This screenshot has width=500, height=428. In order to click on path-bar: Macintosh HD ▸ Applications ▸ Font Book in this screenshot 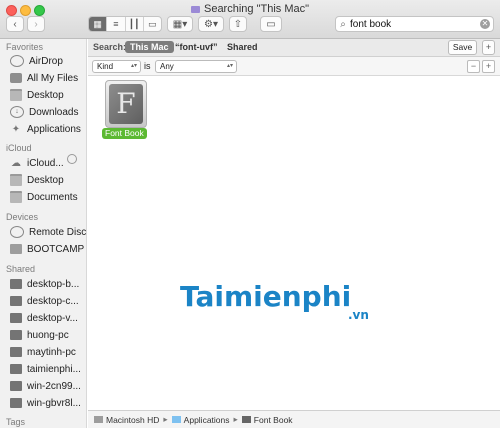, I will do `click(294, 419)`.